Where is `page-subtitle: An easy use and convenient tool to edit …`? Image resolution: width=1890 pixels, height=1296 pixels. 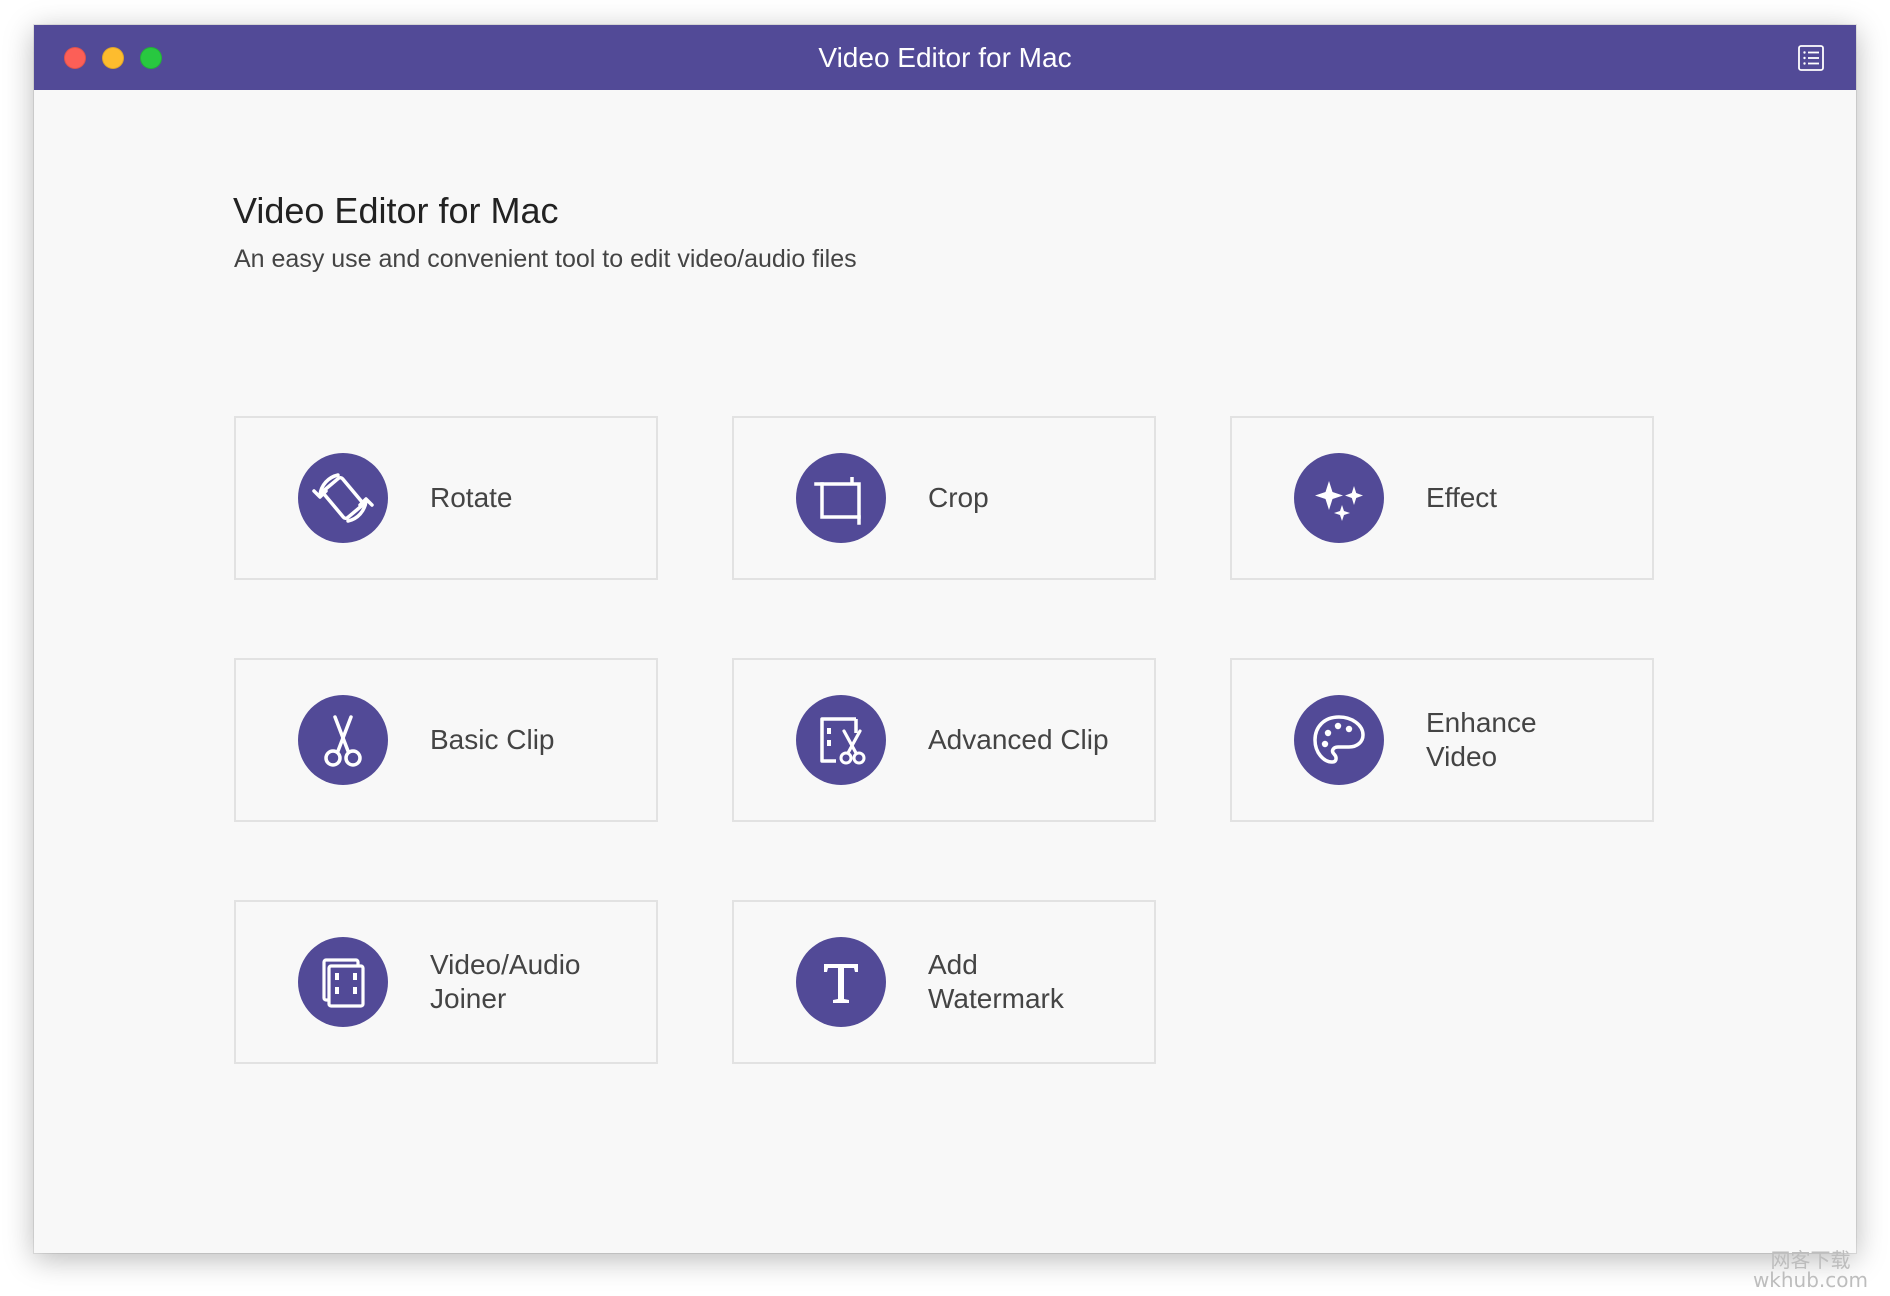
page-subtitle: An easy use and convenient tool to edit … is located at coordinates (545, 259).